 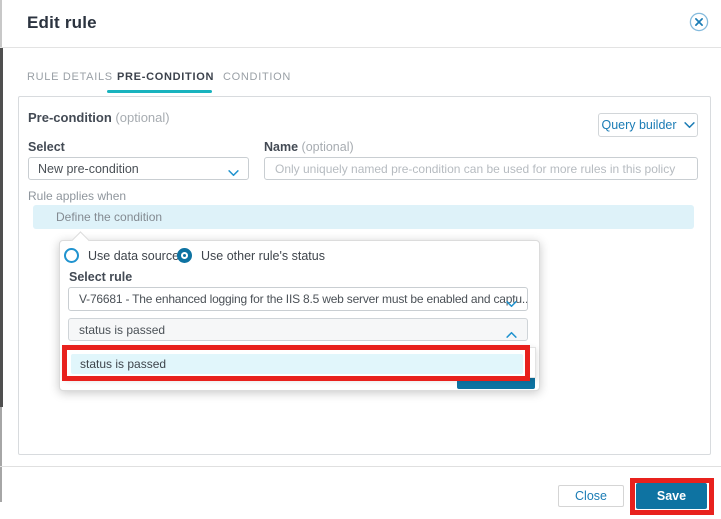 What do you see at coordinates (511, 334) in the screenshot?
I see `chevron-up-icon` at bounding box center [511, 334].